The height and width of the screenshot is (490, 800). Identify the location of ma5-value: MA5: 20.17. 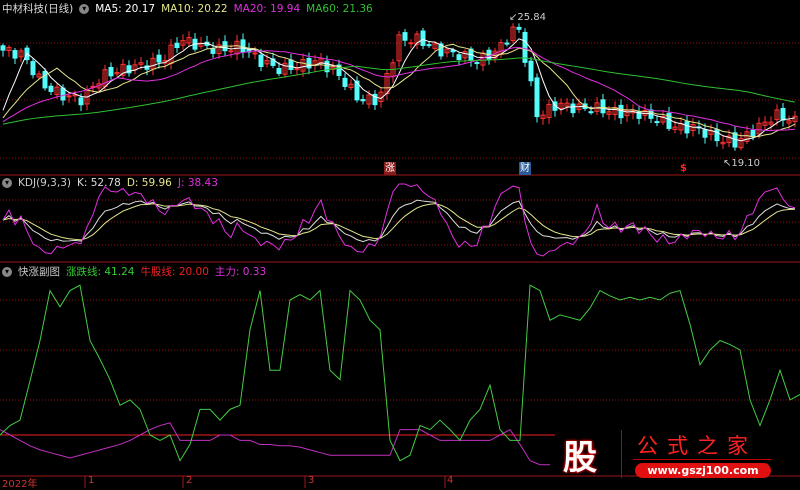
(125, 8).